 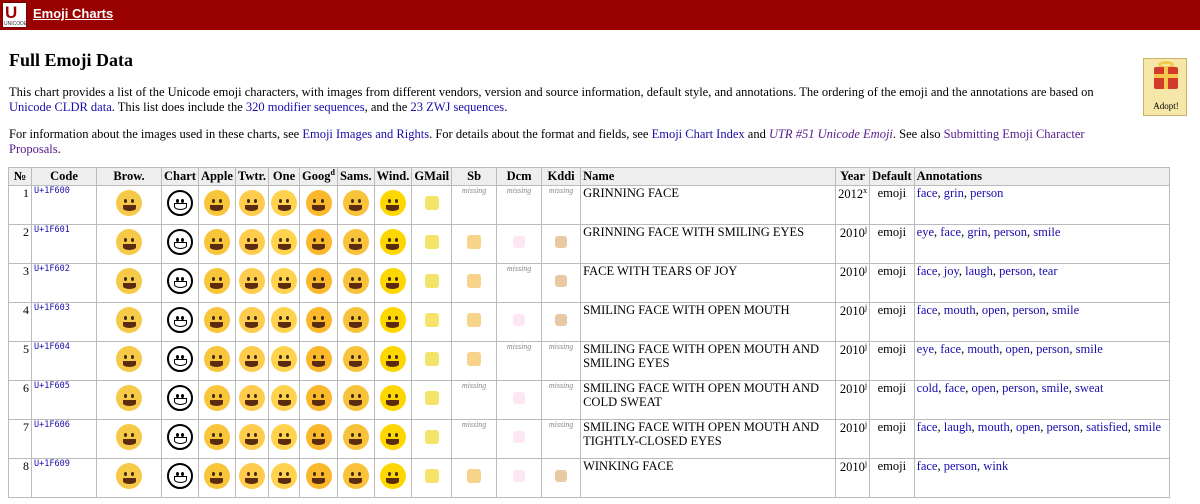 What do you see at coordinates (365, 134) in the screenshot?
I see `emoji-images-rights-link: Emoji Images and Rights` at bounding box center [365, 134].